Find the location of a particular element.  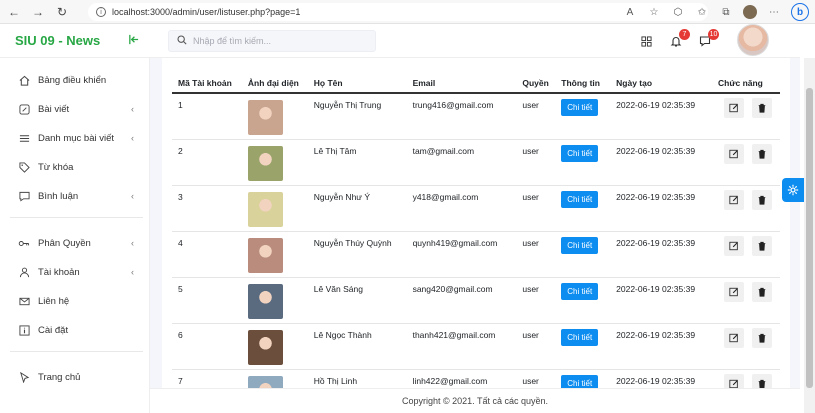

site-info-icon: i is located at coordinates (101, 12).